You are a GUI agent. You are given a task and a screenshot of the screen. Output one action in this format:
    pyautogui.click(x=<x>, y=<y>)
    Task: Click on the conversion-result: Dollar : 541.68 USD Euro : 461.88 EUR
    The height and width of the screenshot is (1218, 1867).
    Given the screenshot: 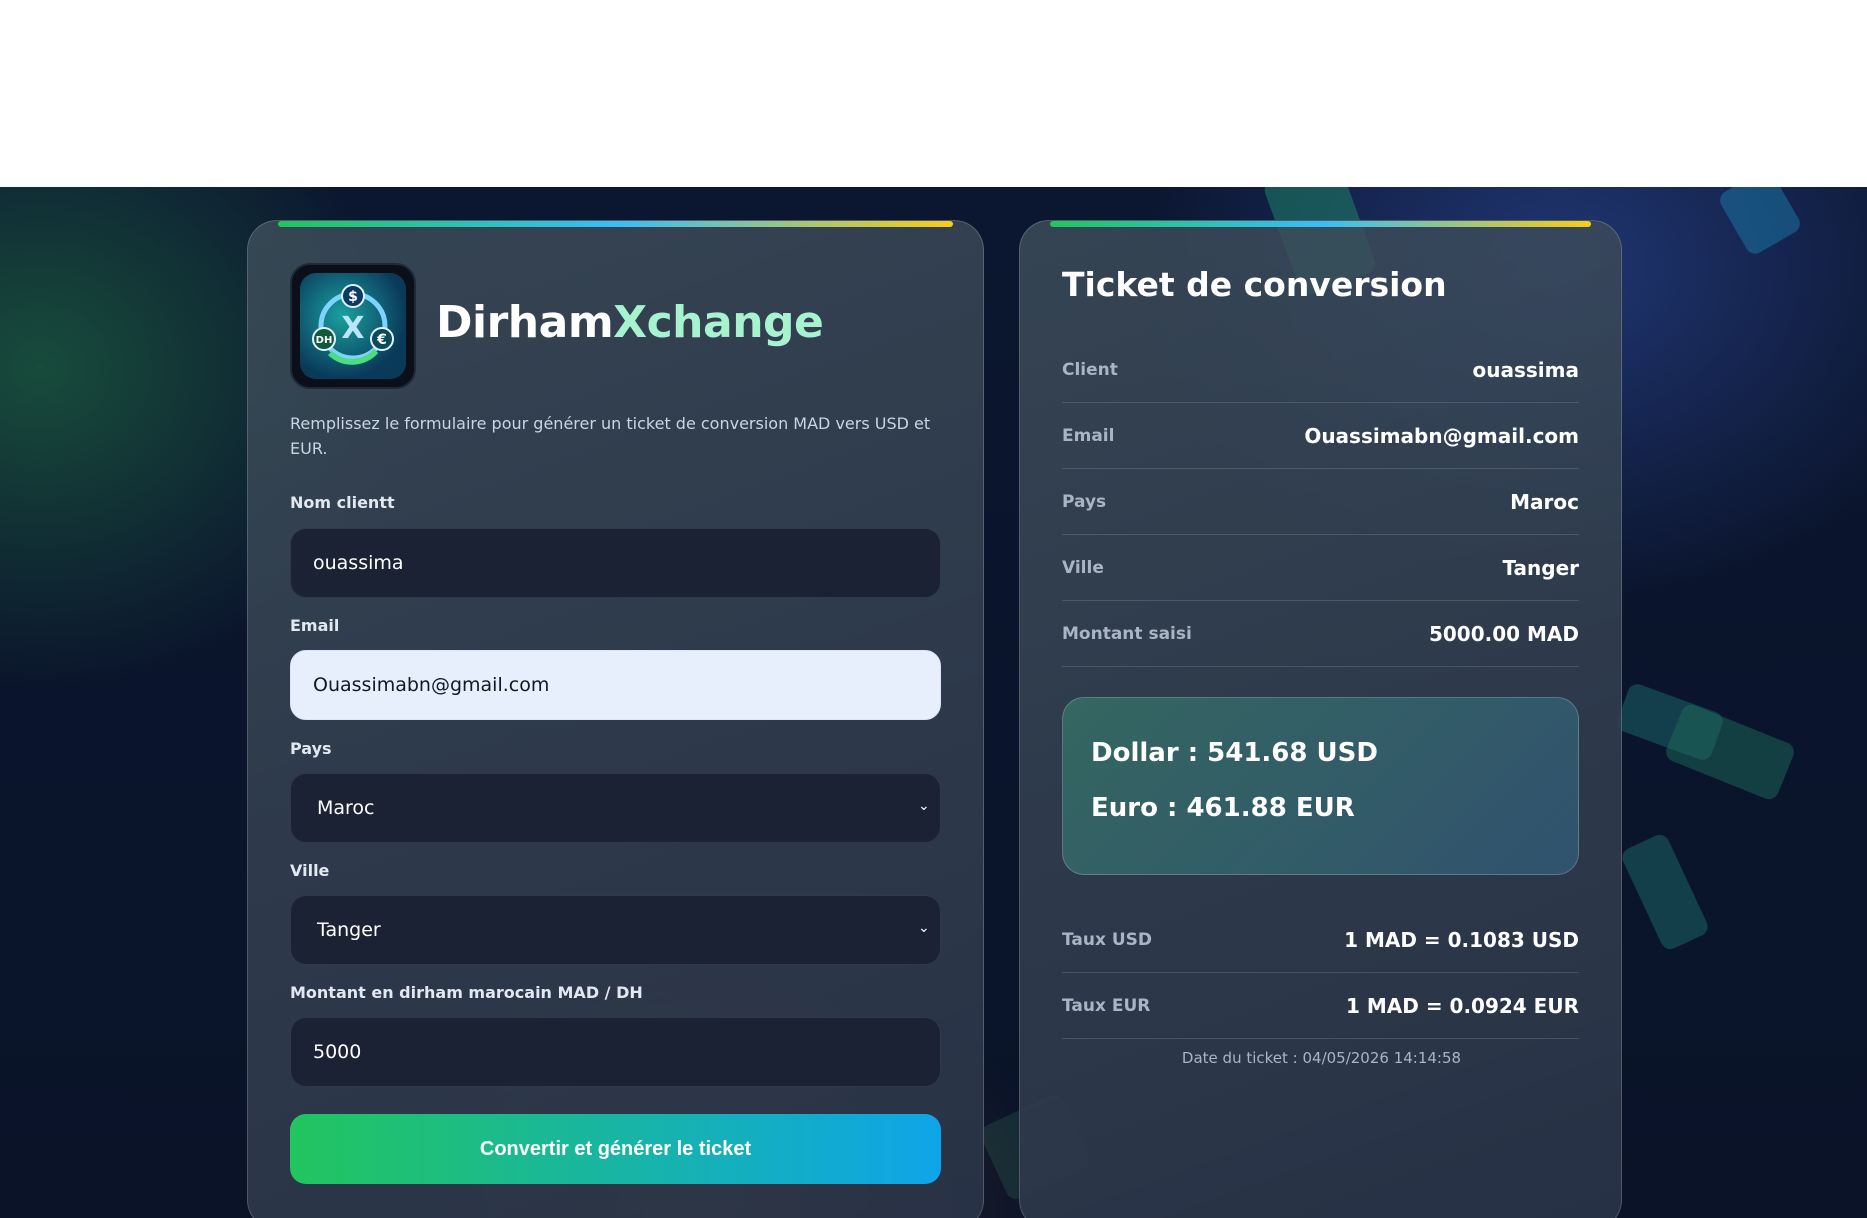 What is the action you would take?
    pyautogui.click(x=1320, y=786)
    